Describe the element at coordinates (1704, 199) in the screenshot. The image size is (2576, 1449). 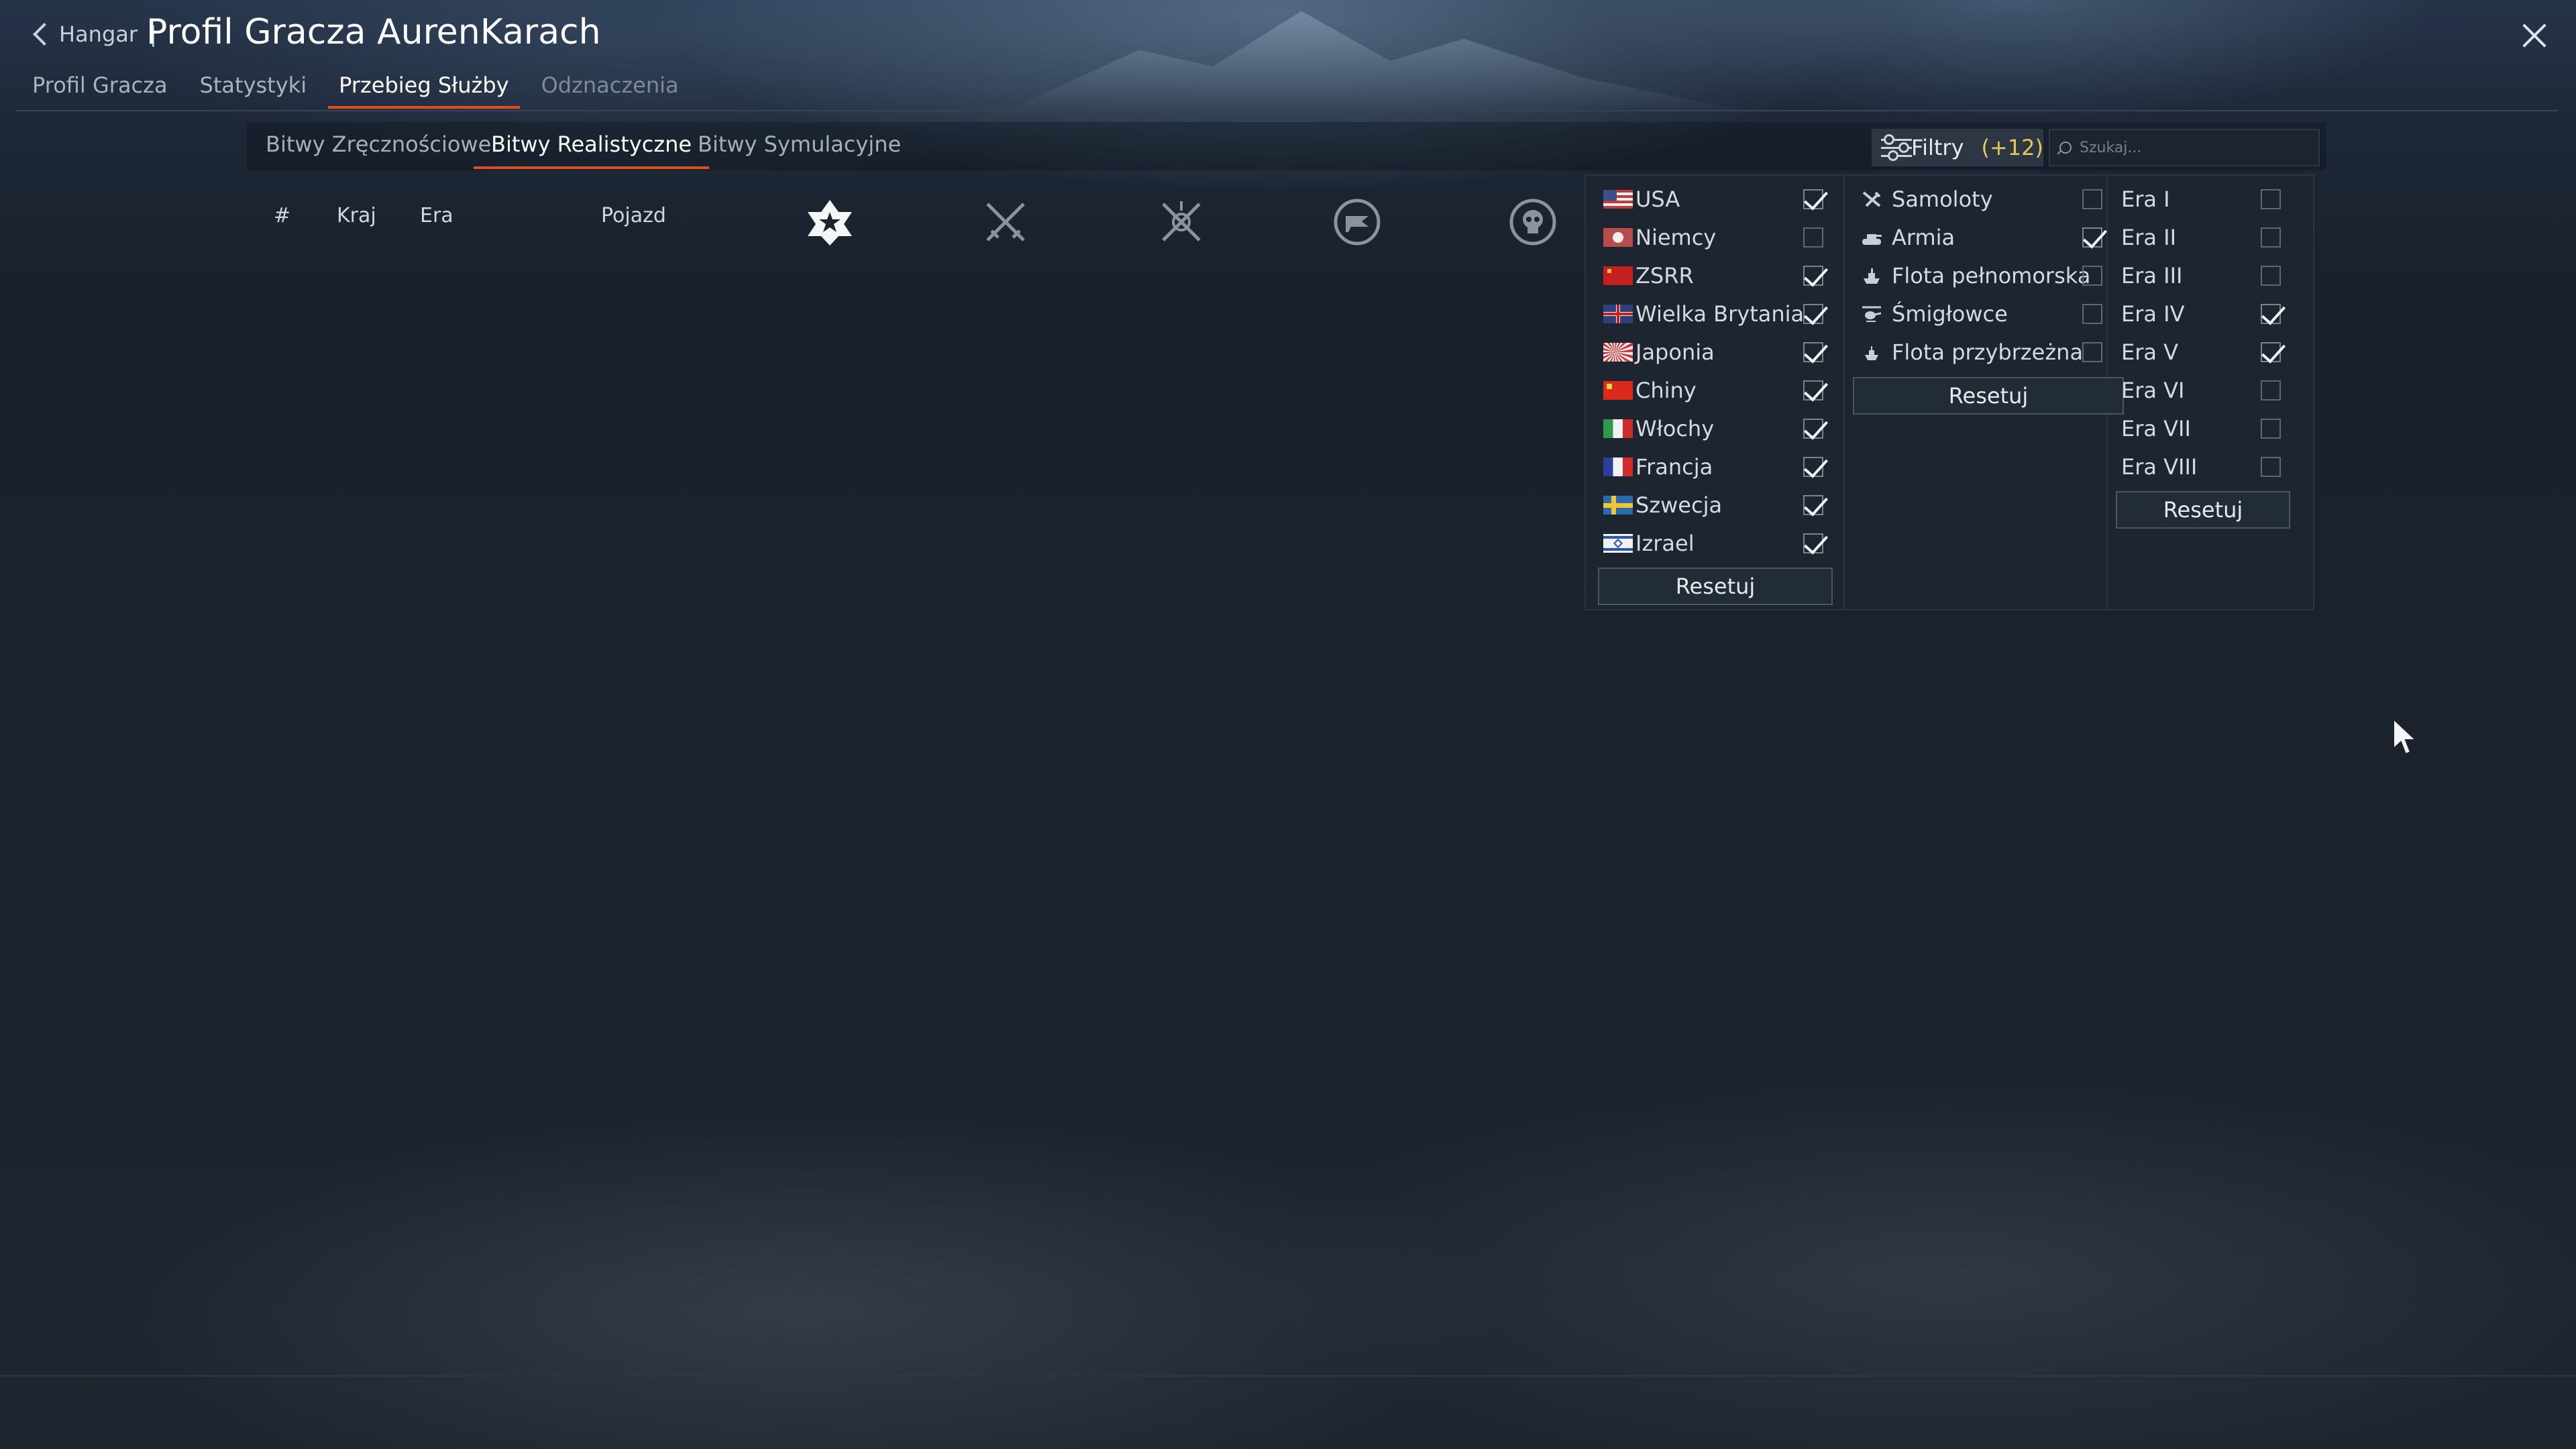
I see `country-filter-usa: USA` at that location.